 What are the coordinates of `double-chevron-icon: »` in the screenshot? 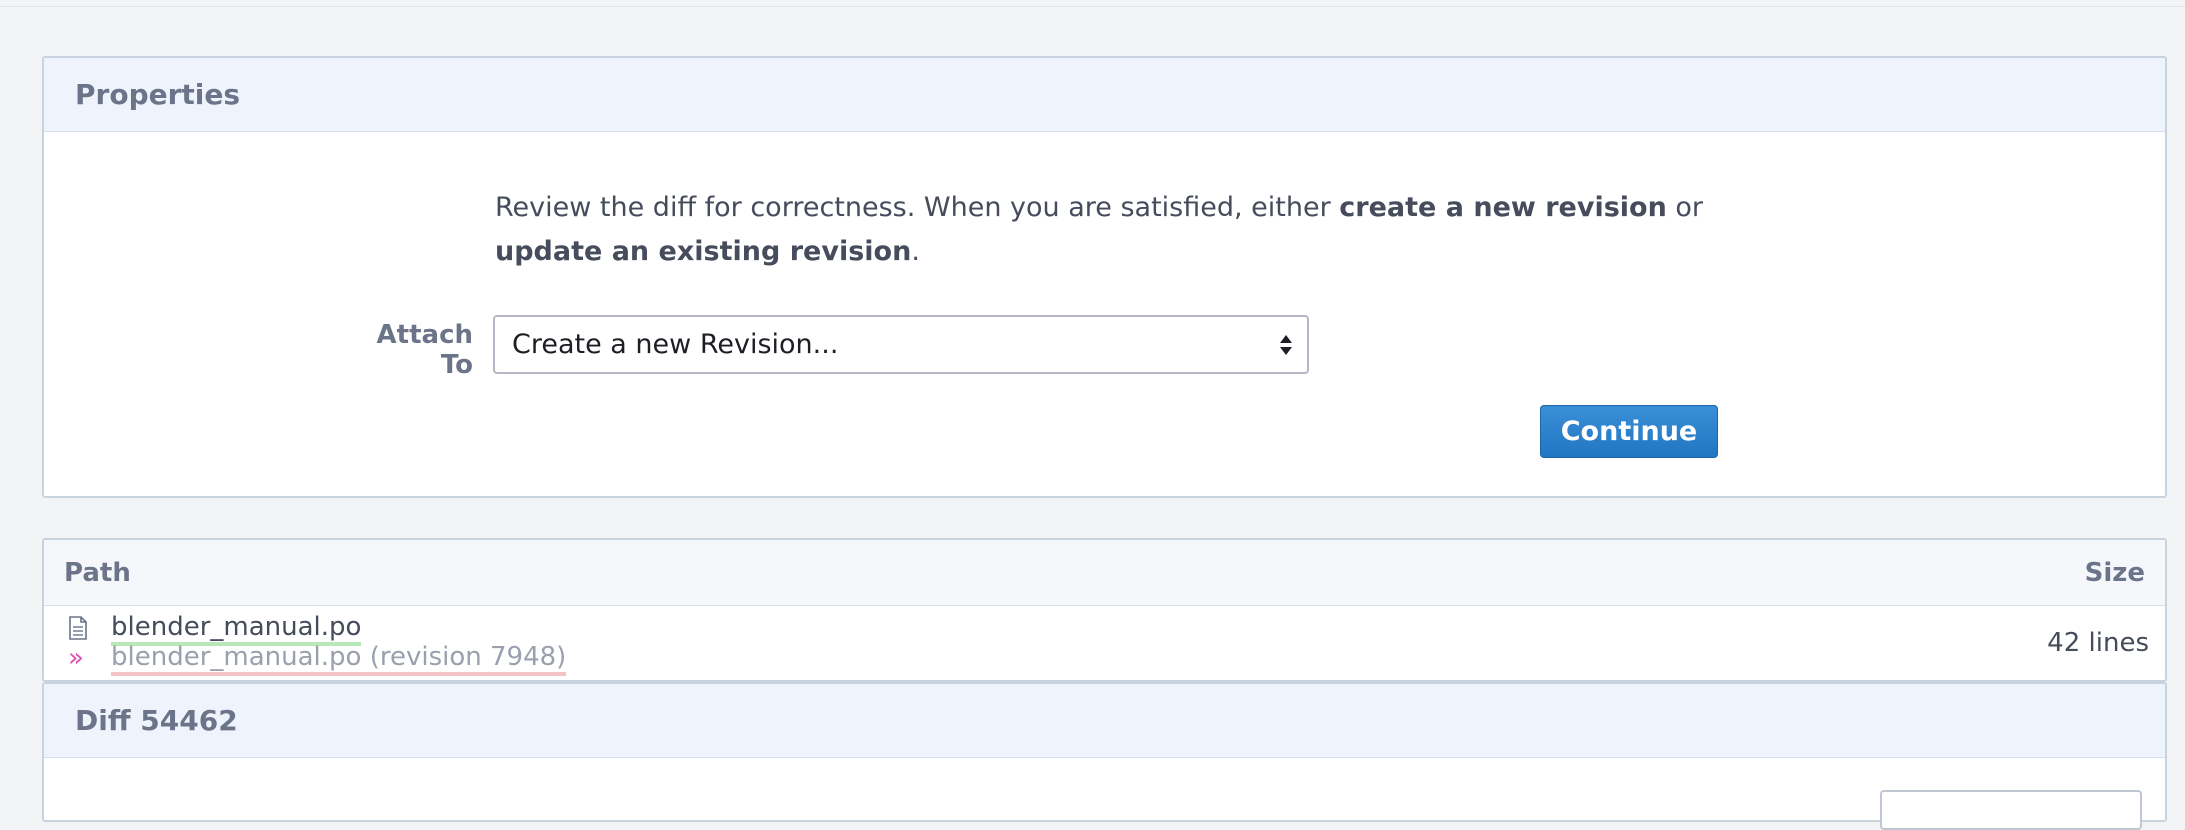 It's located at (76, 658).